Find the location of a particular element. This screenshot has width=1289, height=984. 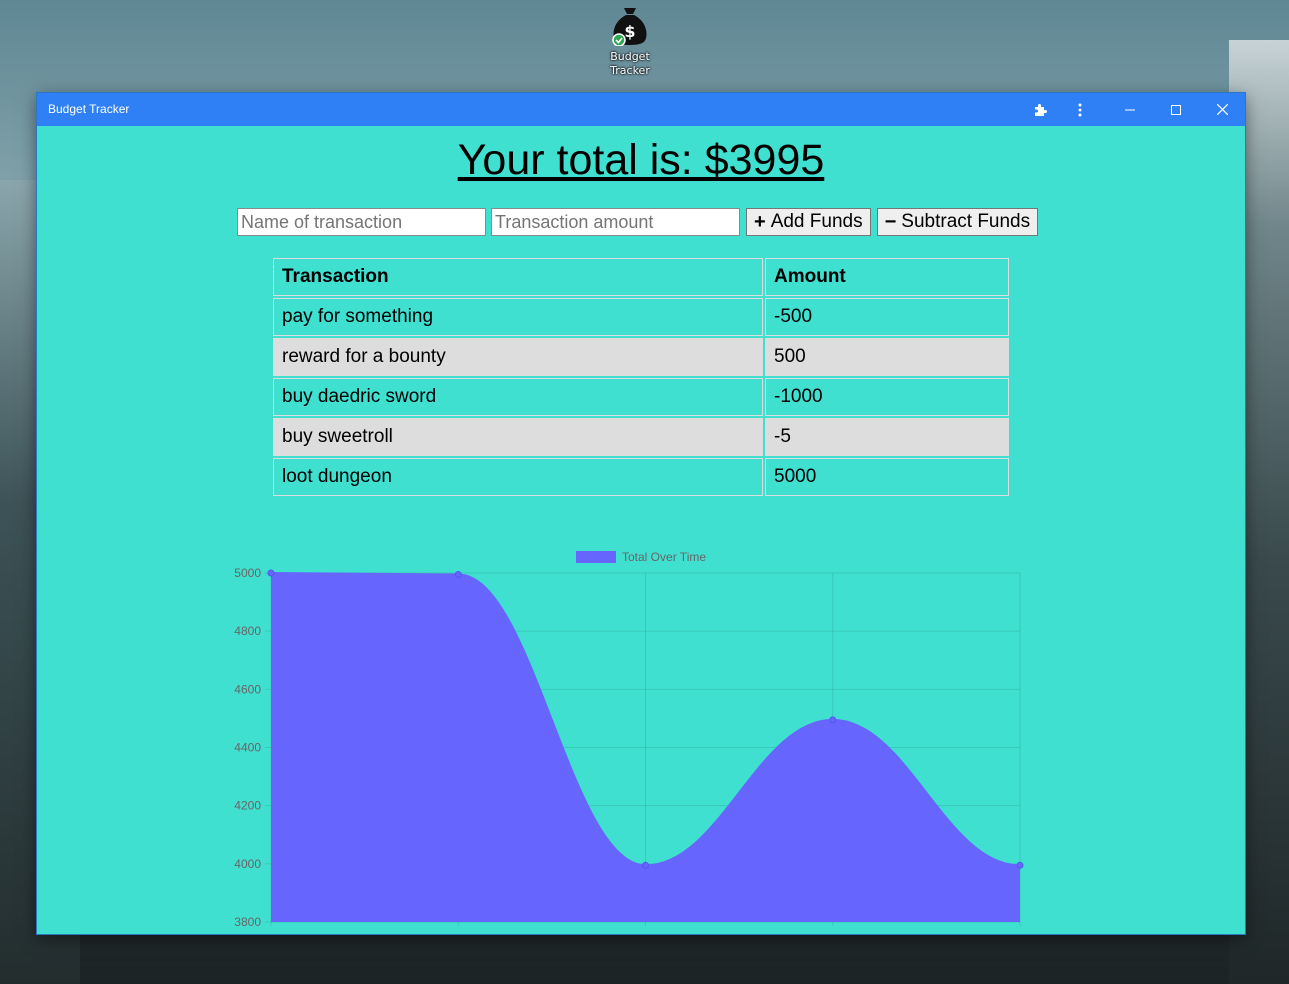

add-funds-label: Add Funds is located at coordinates (816, 221).